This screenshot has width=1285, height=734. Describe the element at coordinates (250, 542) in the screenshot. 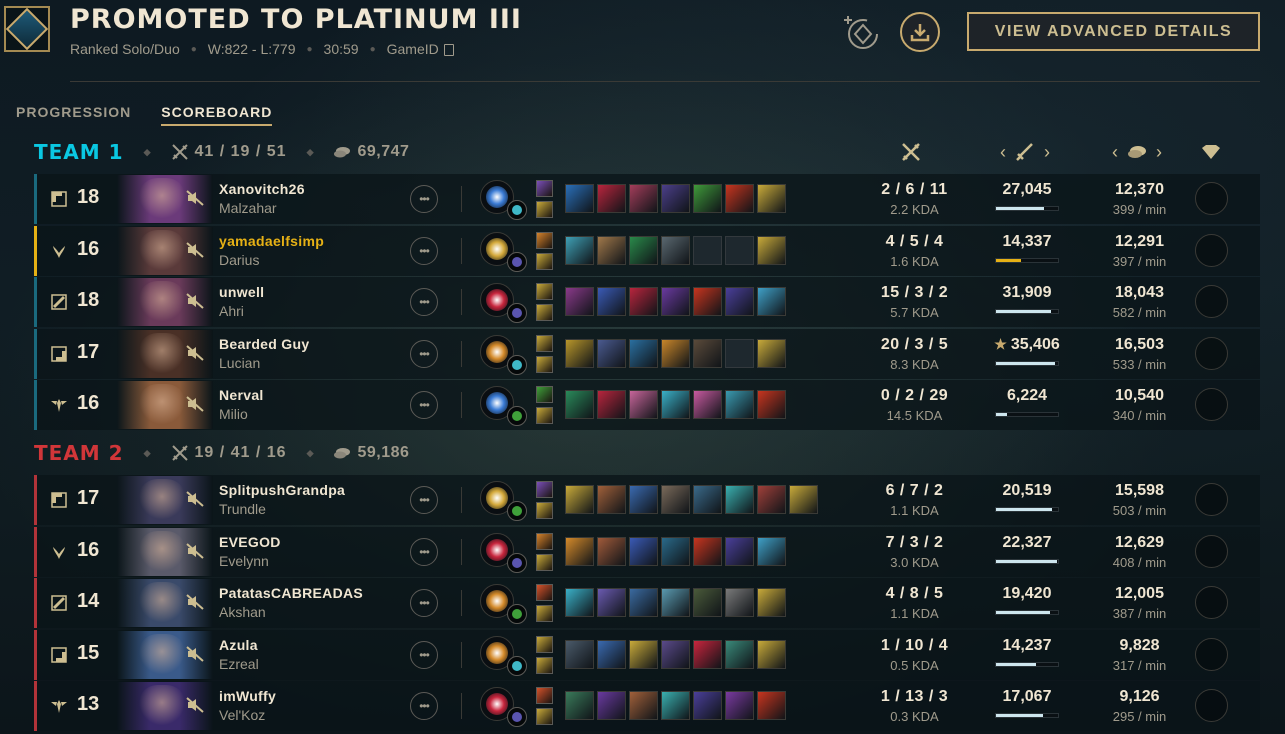

I see `summoner-name: EVEGOD` at that location.